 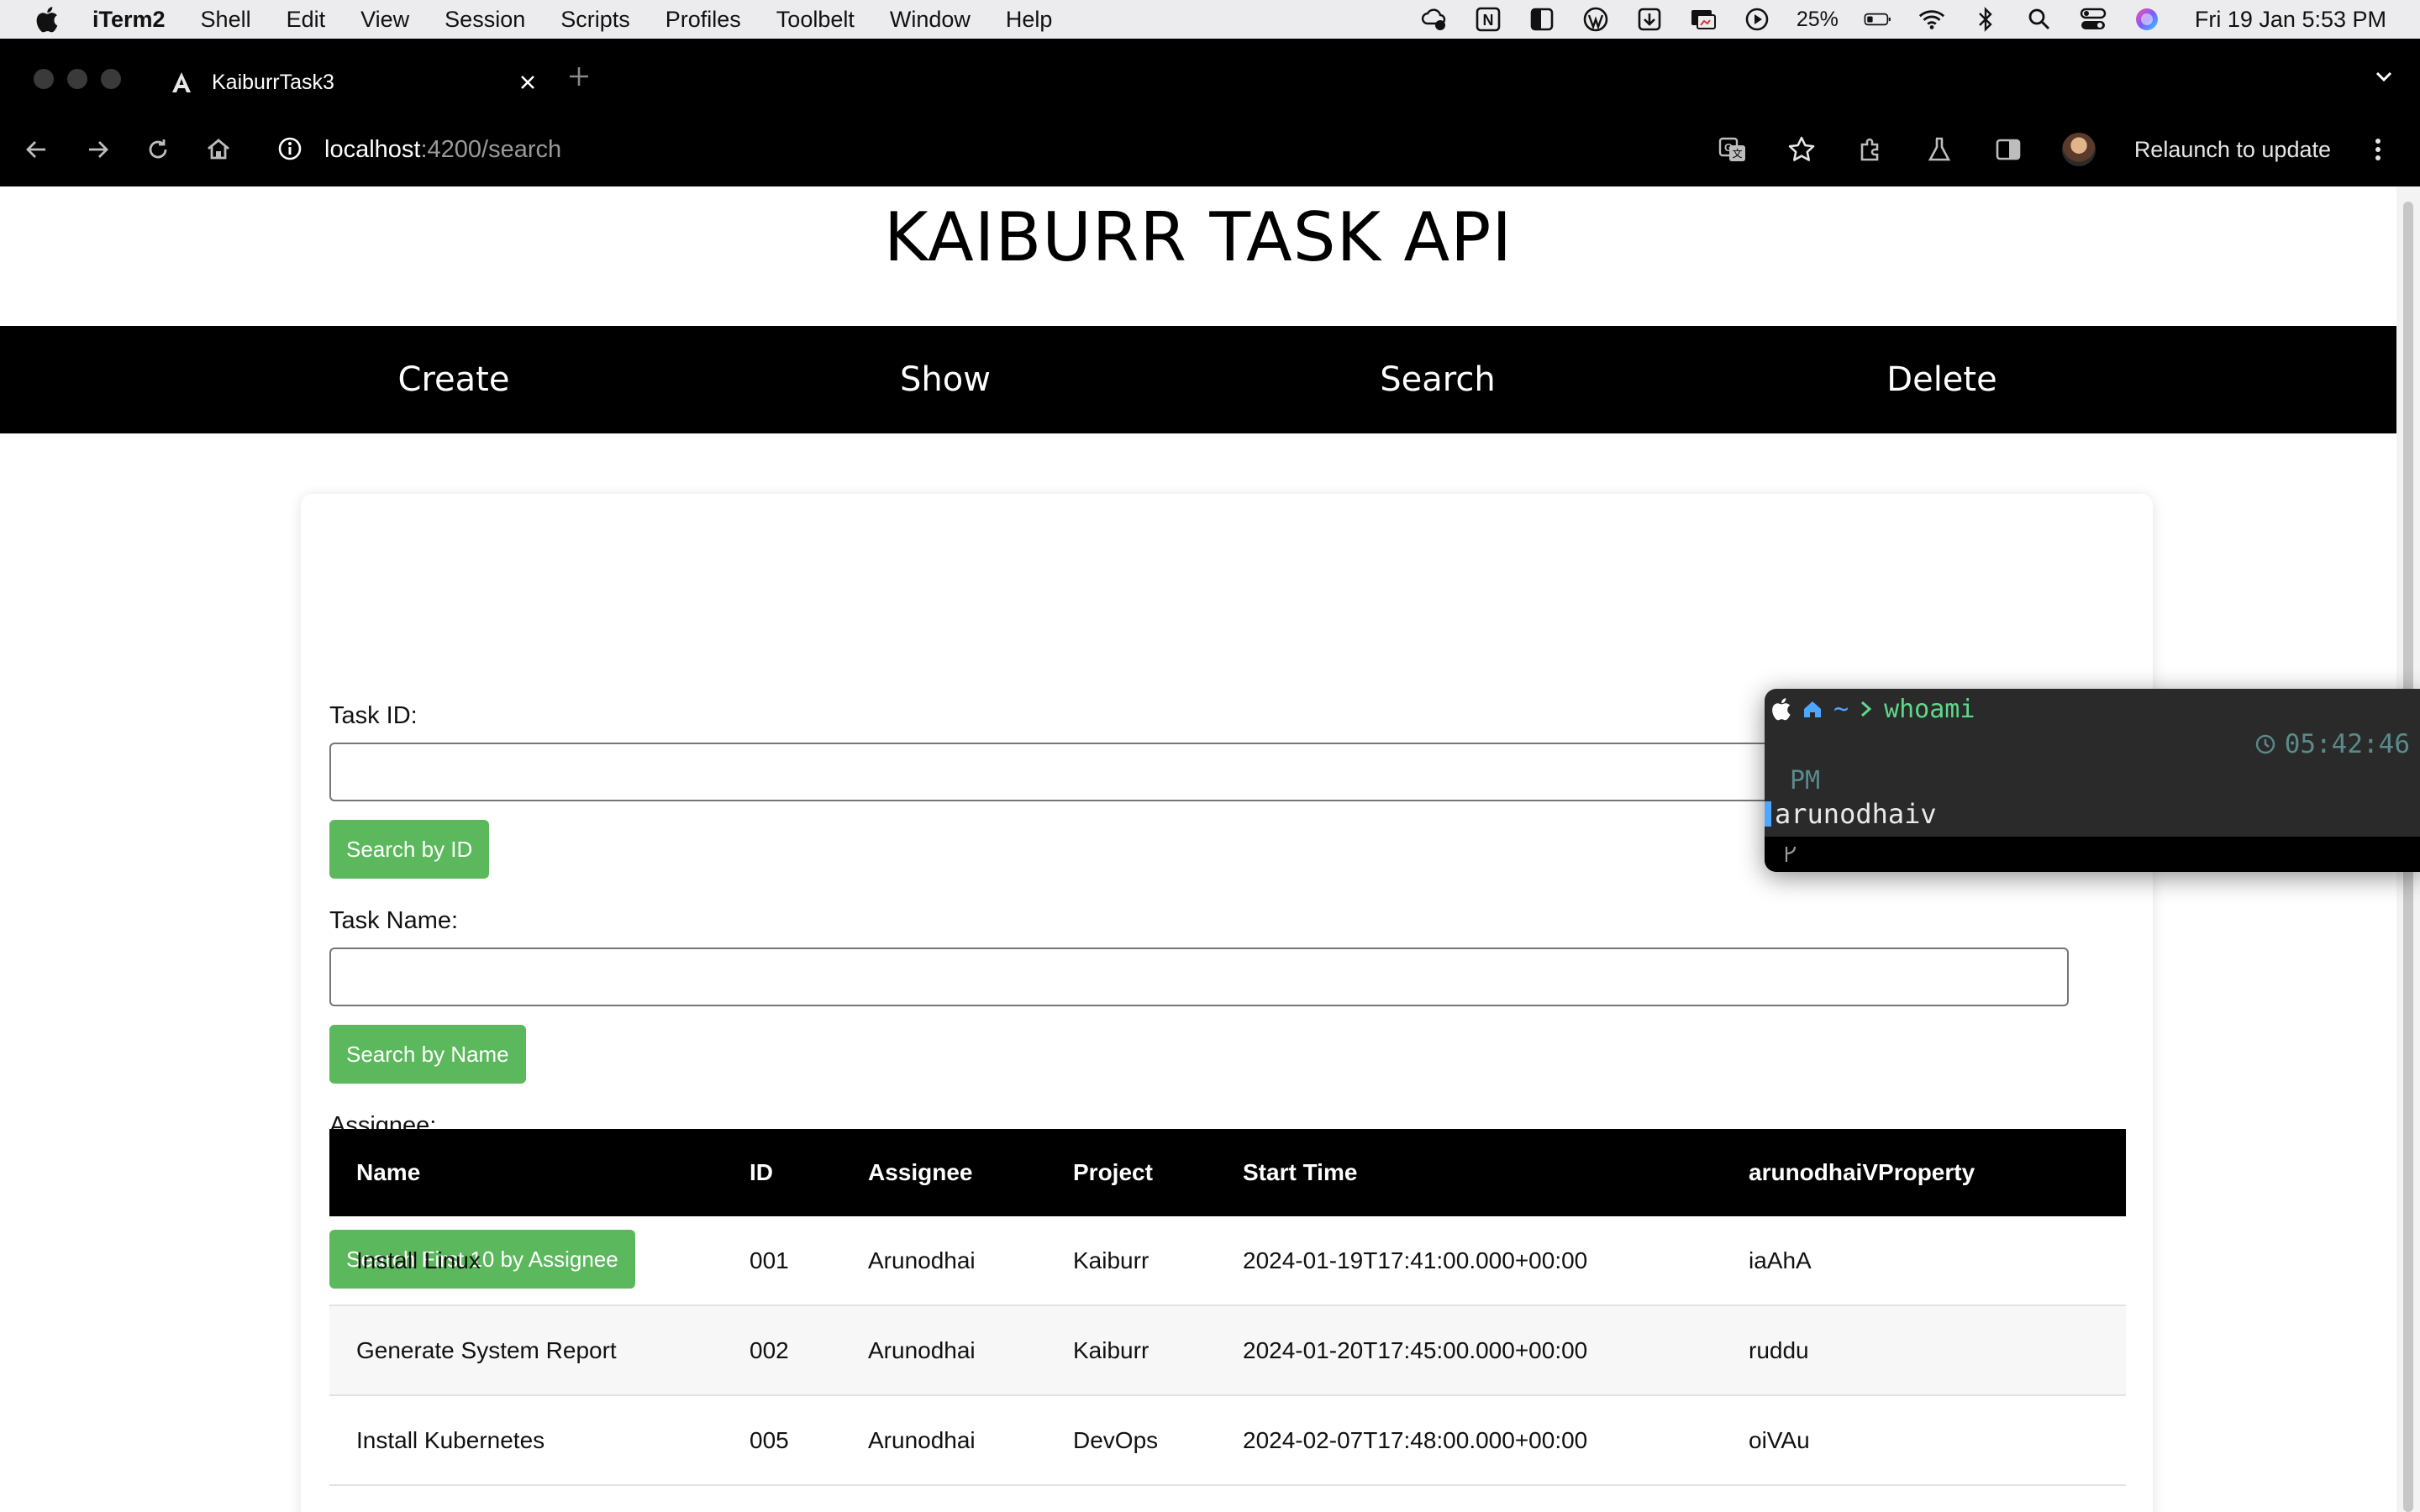 What do you see at coordinates (526, 1350) in the screenshot?
I see `cell-name: Generate System Report` at bounding box center [526, 1350].